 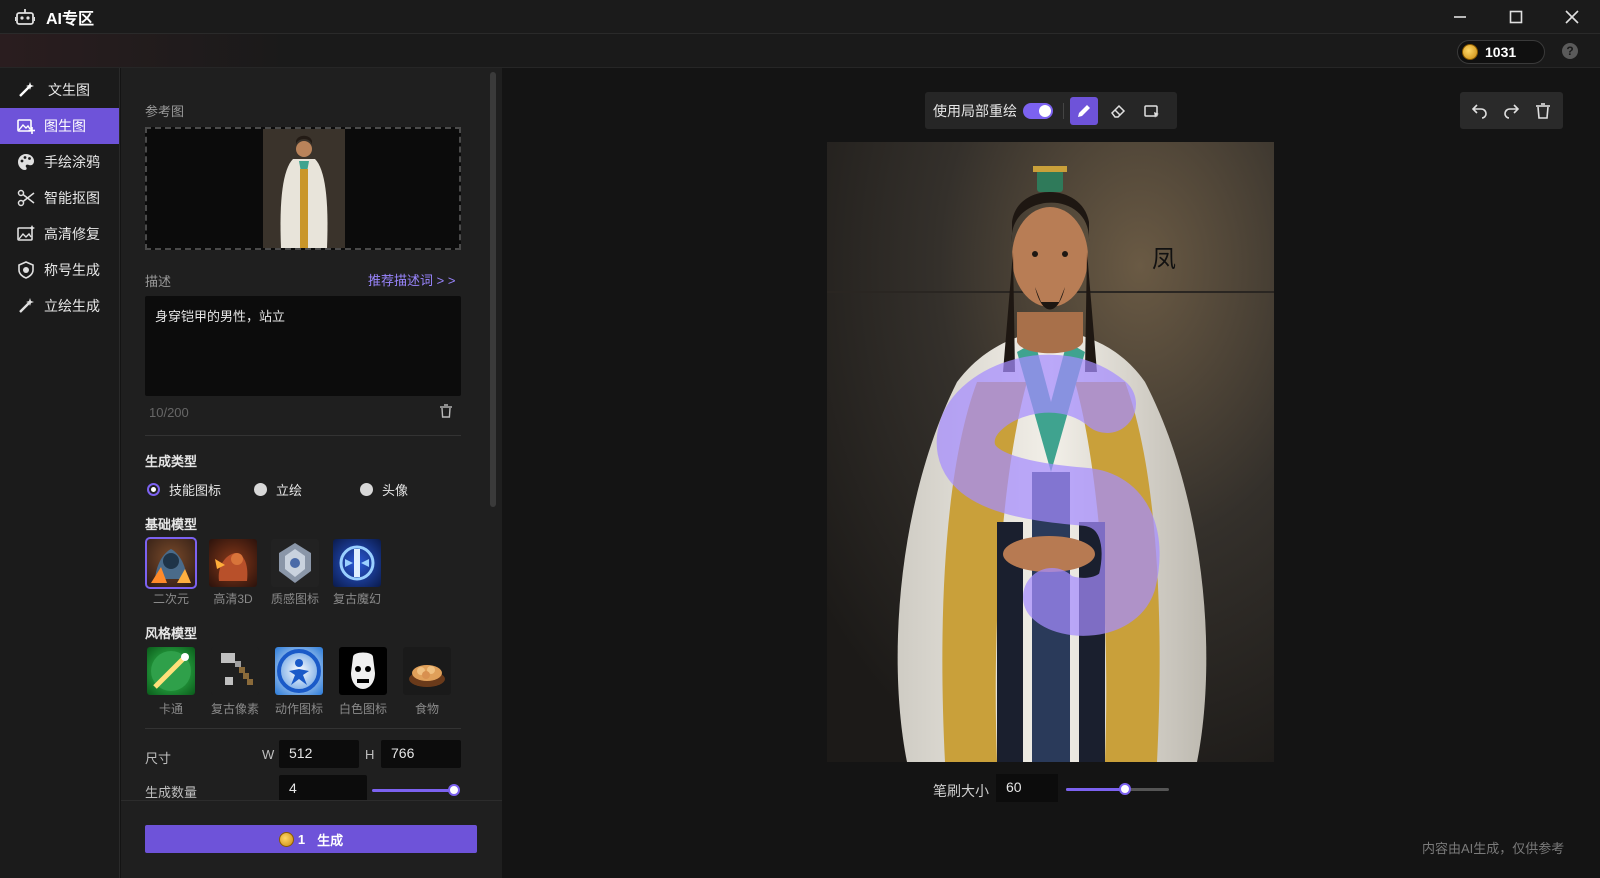 I want to click on window-title: AI专区, so click(x=70, y=19).